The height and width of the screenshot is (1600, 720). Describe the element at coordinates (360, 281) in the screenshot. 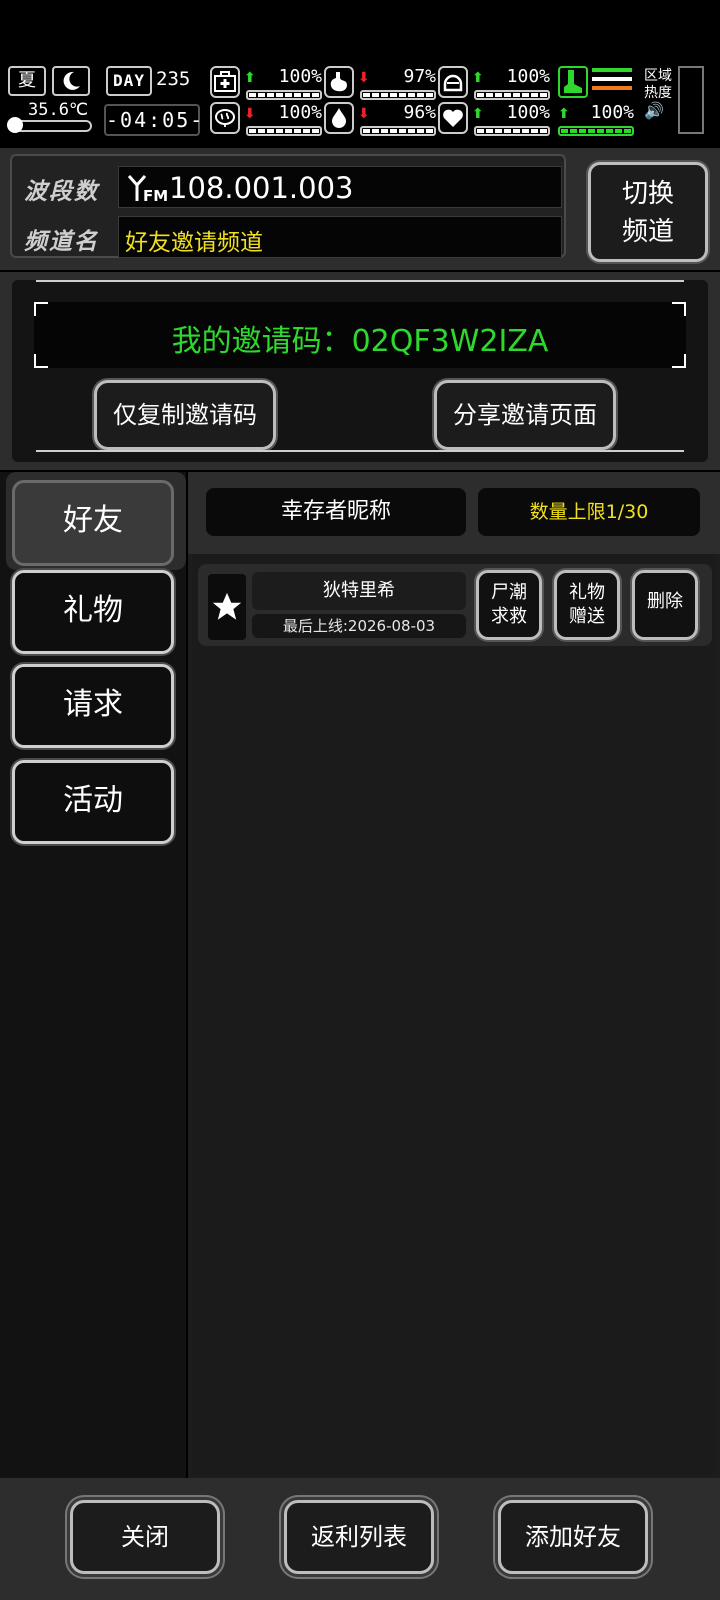

I see `divider-top` at that location.